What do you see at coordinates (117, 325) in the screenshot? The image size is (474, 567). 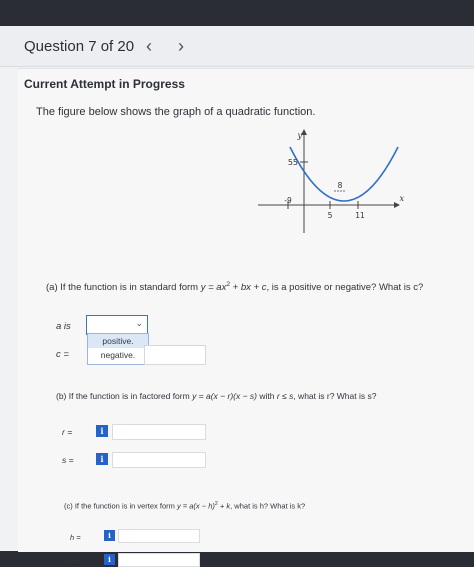 I see `a-sign-select: ⌄` at bounding box center [117, 325].